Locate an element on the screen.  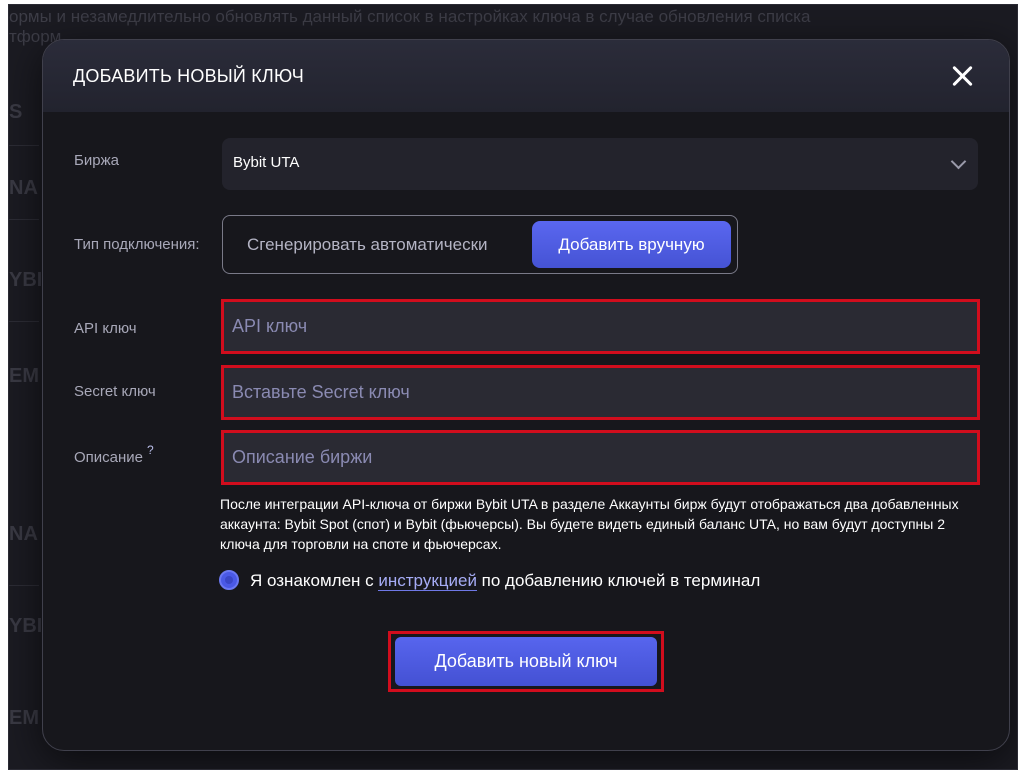
description-label-row: Описание? is located at coordinates (114, 454).